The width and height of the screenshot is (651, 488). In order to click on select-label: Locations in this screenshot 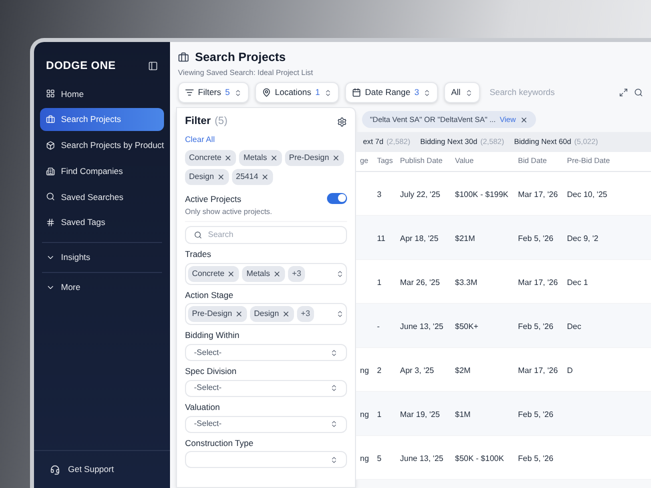, I will do `click(293, 92)`.